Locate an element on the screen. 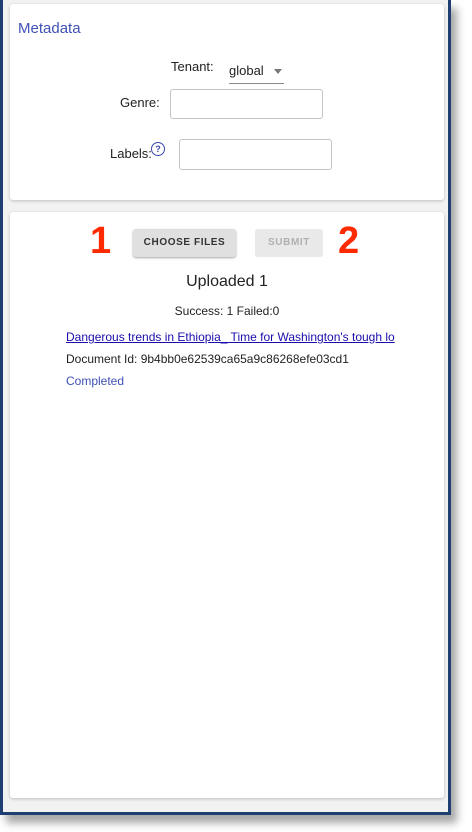 This screenshot has height=832, width=472. tenant-select-value: global is located at coordinates (246, 70).